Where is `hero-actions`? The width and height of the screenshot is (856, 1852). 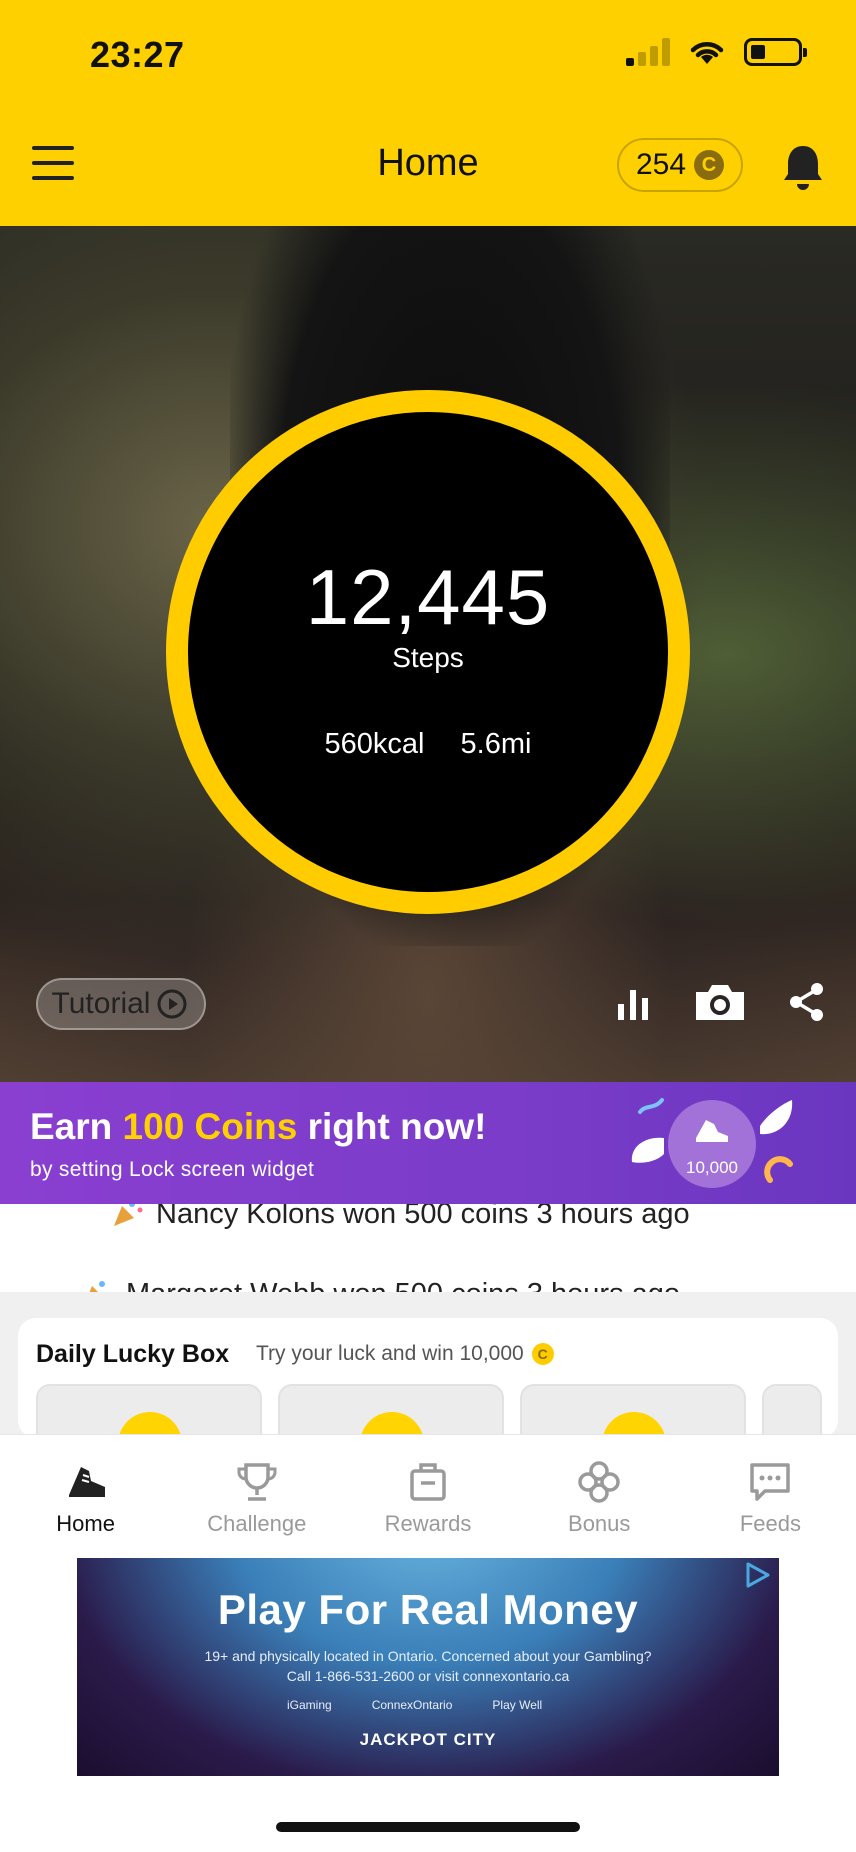 hero-actions is located at coordinates (720, 1002).